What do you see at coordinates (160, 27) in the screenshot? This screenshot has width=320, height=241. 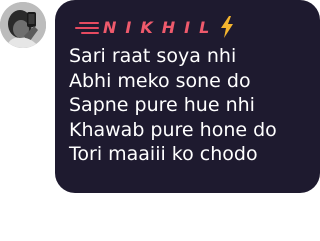 I see `sender-name: NIKHIL` at bounding box center [160, 27].